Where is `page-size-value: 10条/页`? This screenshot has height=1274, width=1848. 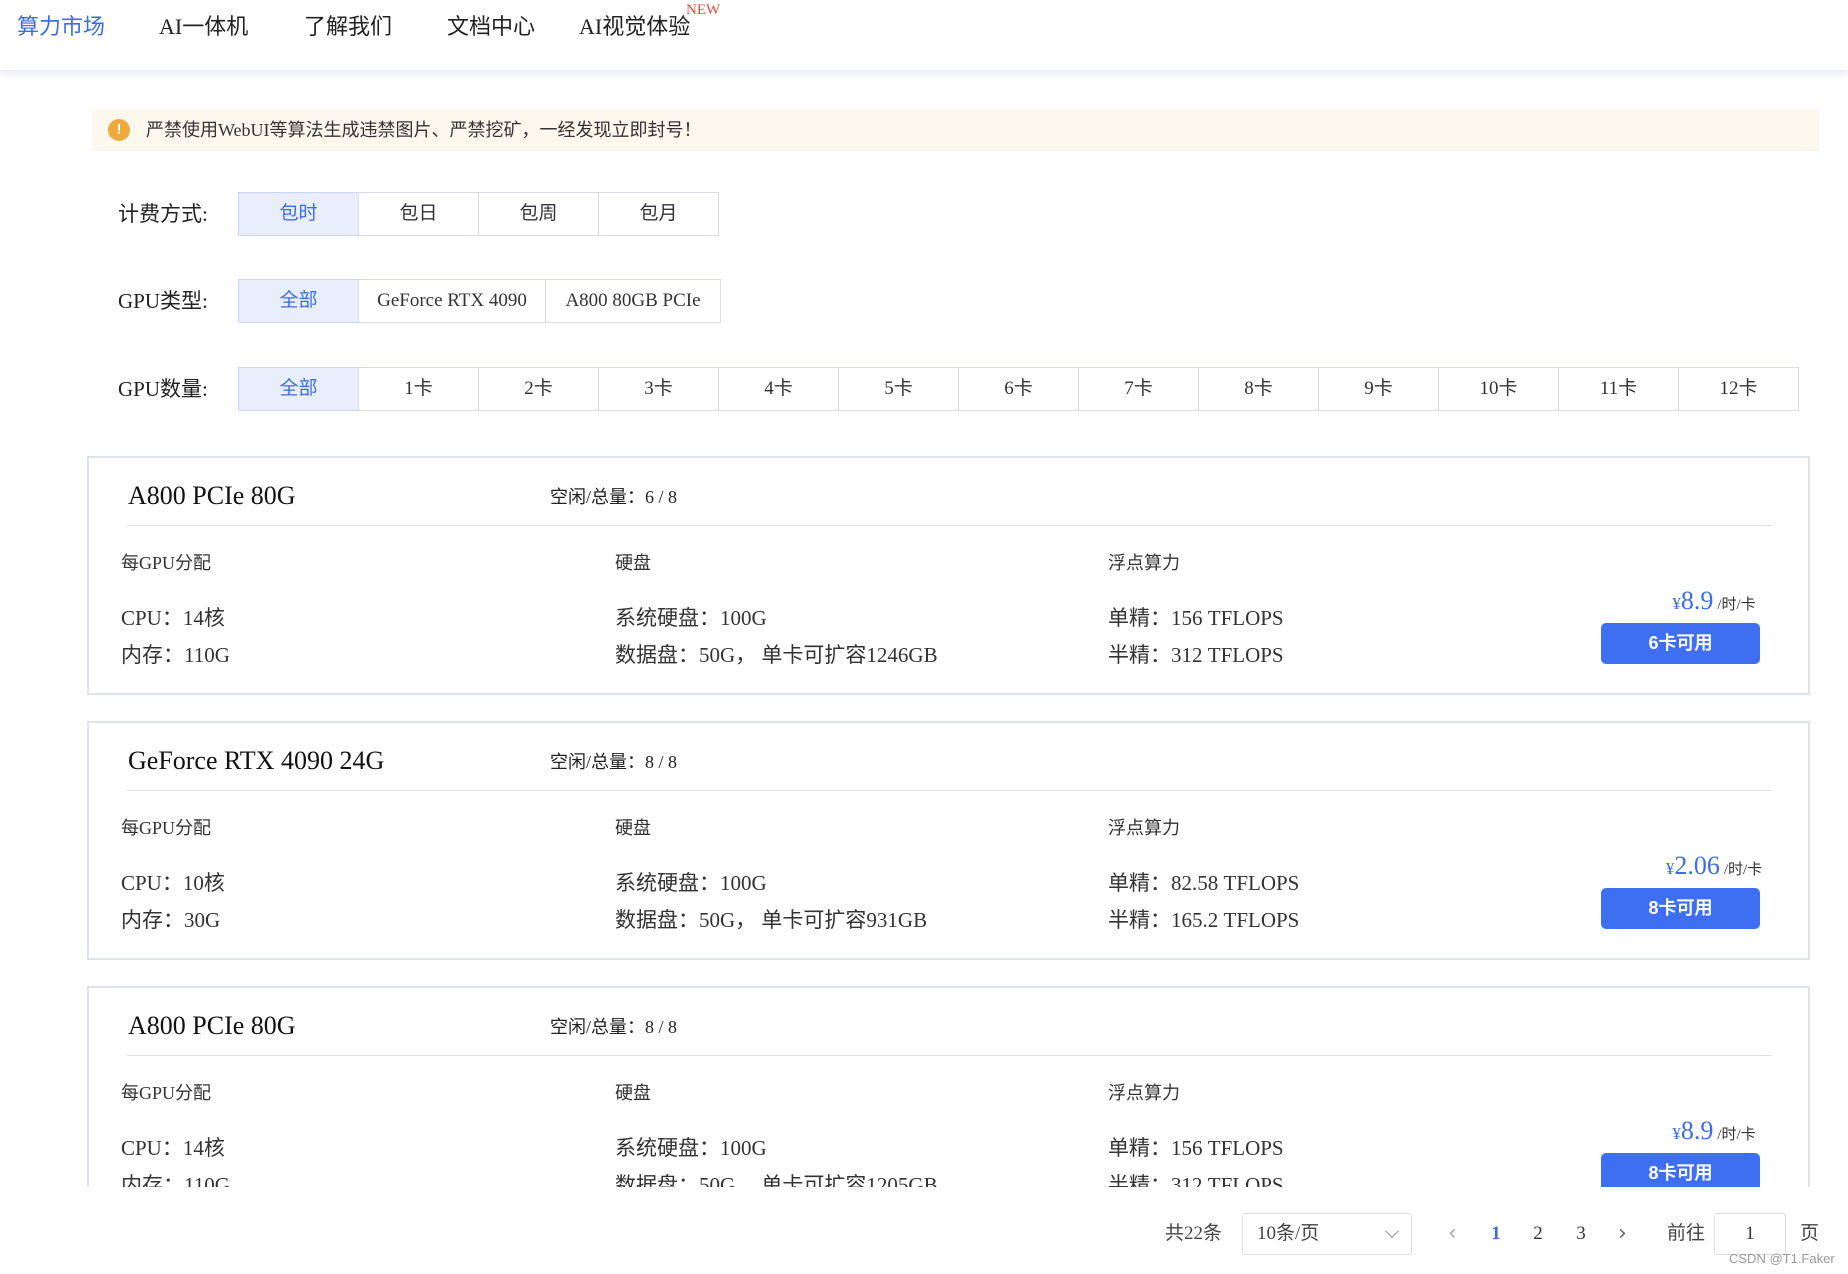 page-size-value: 10条/页 is located at coordinates (1288, 1233).